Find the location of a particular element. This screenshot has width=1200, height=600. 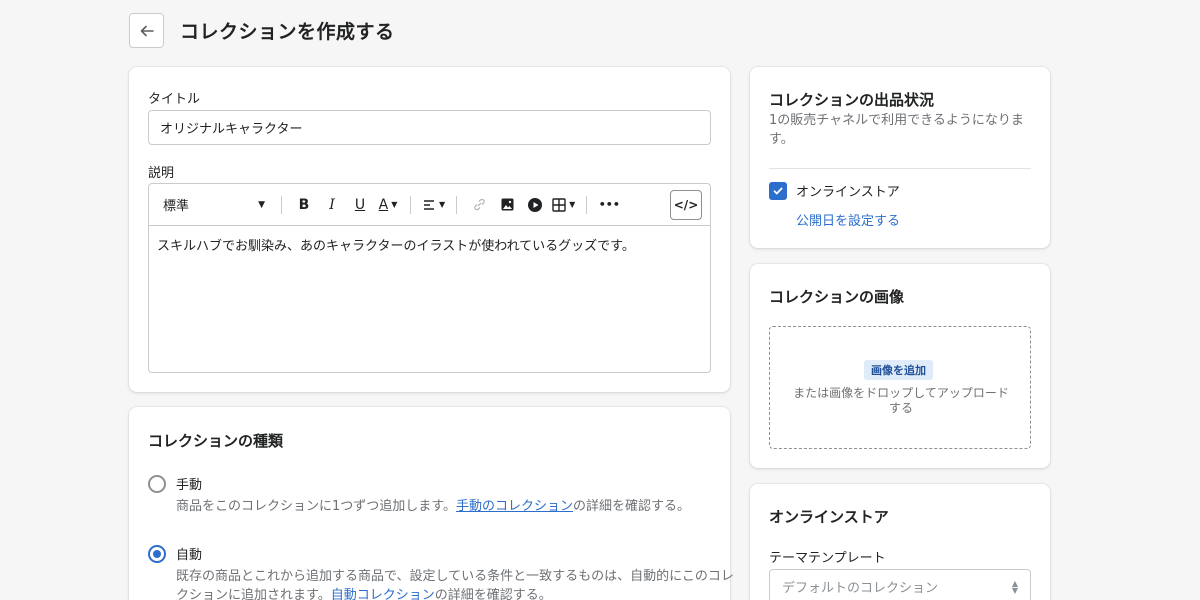

insert-video-button is located at coordinates (535, 205).